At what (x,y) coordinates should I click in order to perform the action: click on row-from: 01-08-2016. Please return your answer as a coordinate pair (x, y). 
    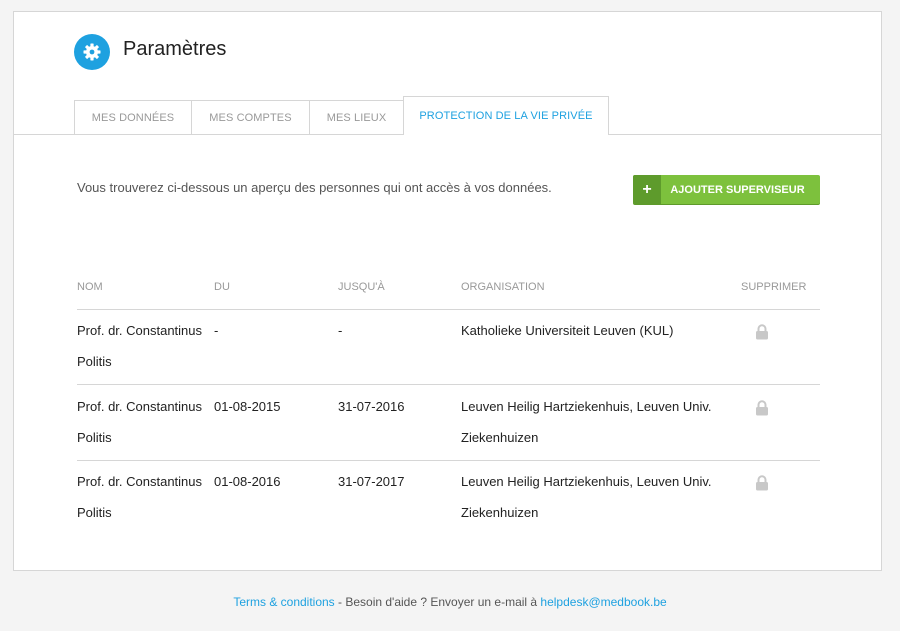
    Looking at the image, I should click on (247, 481).